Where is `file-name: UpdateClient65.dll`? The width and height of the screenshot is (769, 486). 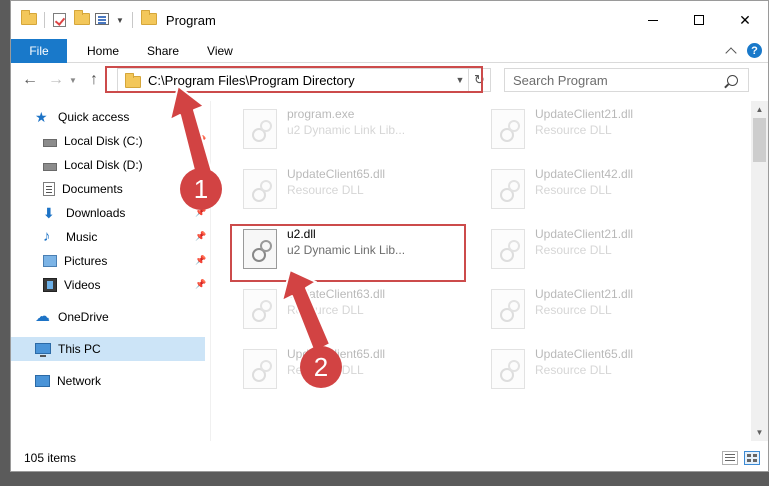 file-name: UpdateClient65.dll is located at coordinates (584, 354).